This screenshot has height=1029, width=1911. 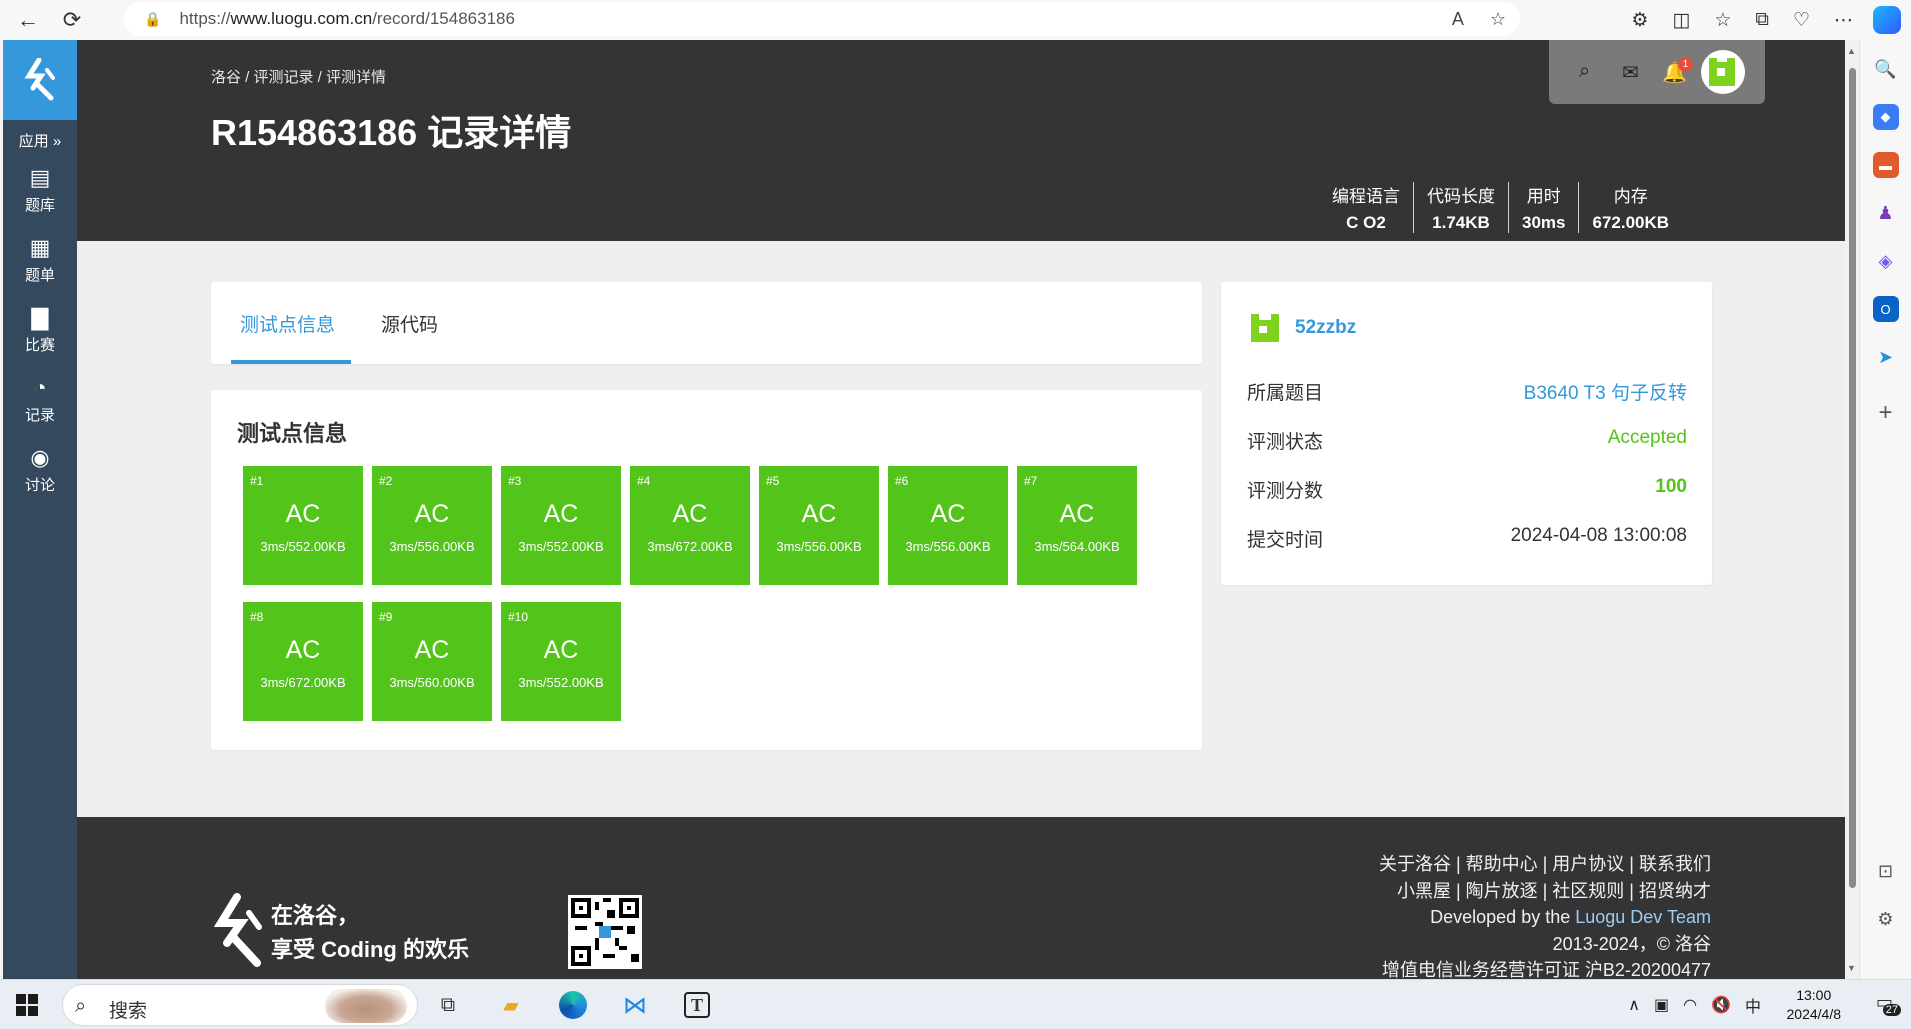 I want to click on testcase-box: #5 AC 3ms/556.00KB, so click(x=819, y=525).